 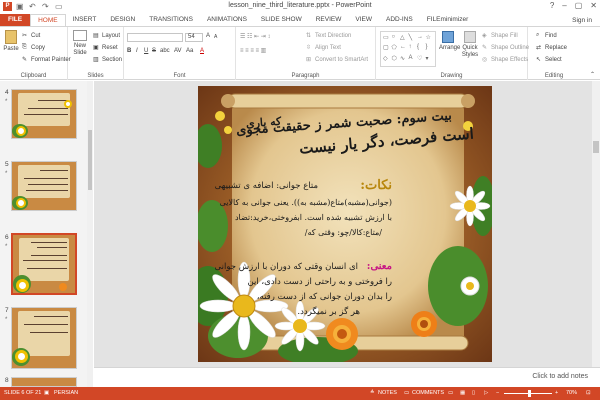 I want to click on left-arrow-icon: ←, so click(x=404, y=48).